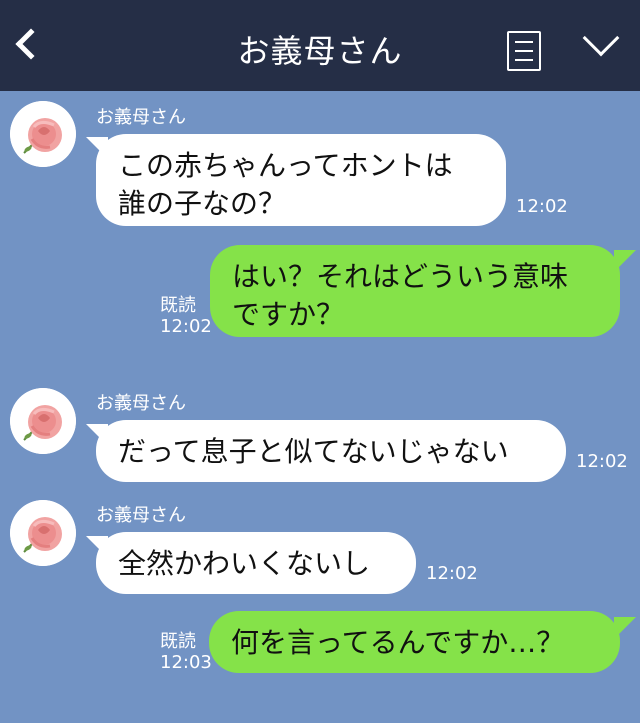 The height and width of the screenshot is (723, 640). What do you see at coordinates (202, 203) in the screenshot?
I see `message-text-line: 誰の子なの？` at bounding box center [202, 203].